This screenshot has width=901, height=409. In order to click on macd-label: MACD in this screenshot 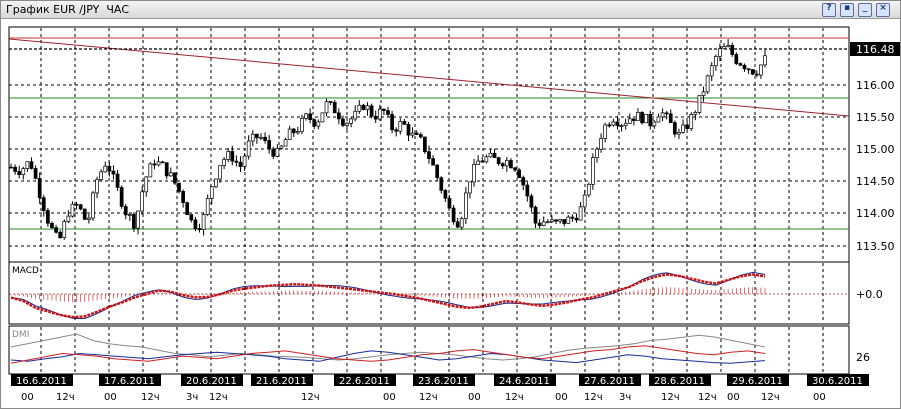, I will do `click(25, 271)`.